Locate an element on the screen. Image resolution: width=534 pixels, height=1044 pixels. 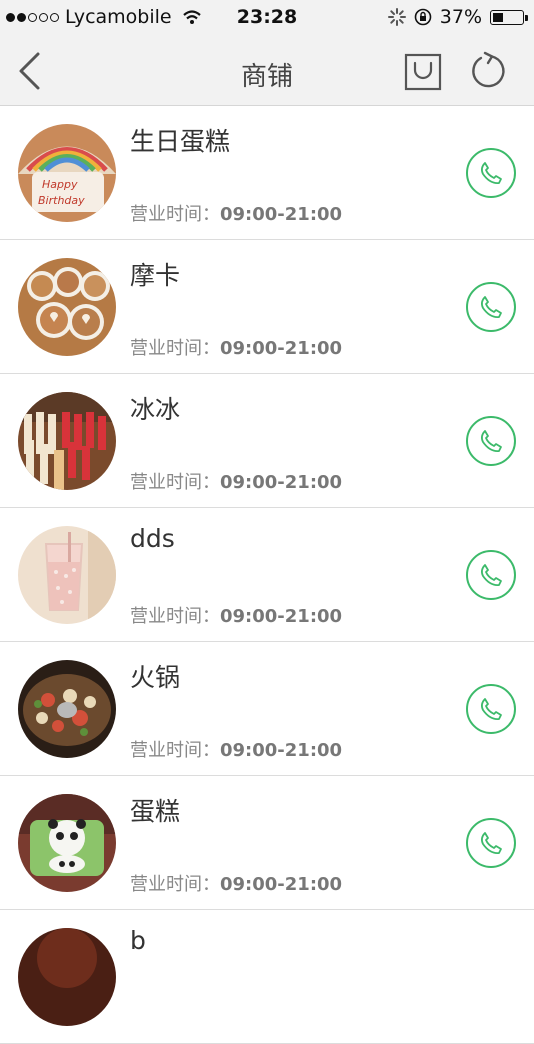
battery-percent: 37% is located at coordinates (460, 17).